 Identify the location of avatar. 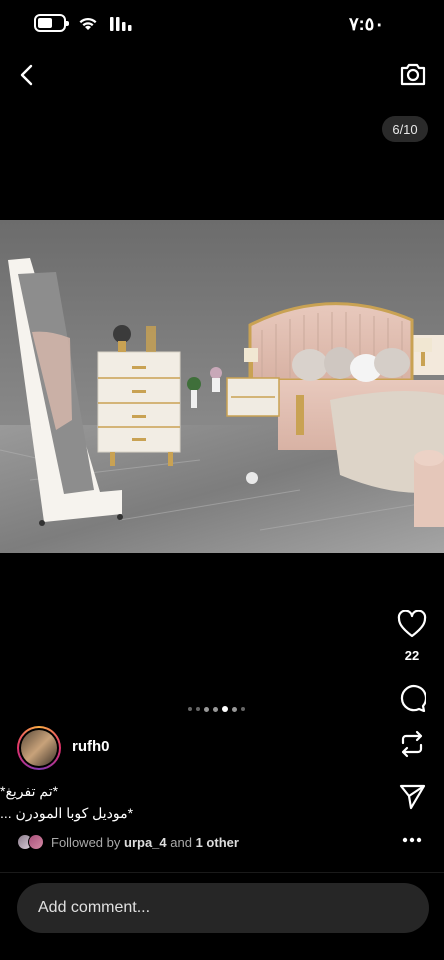
(39, 748).